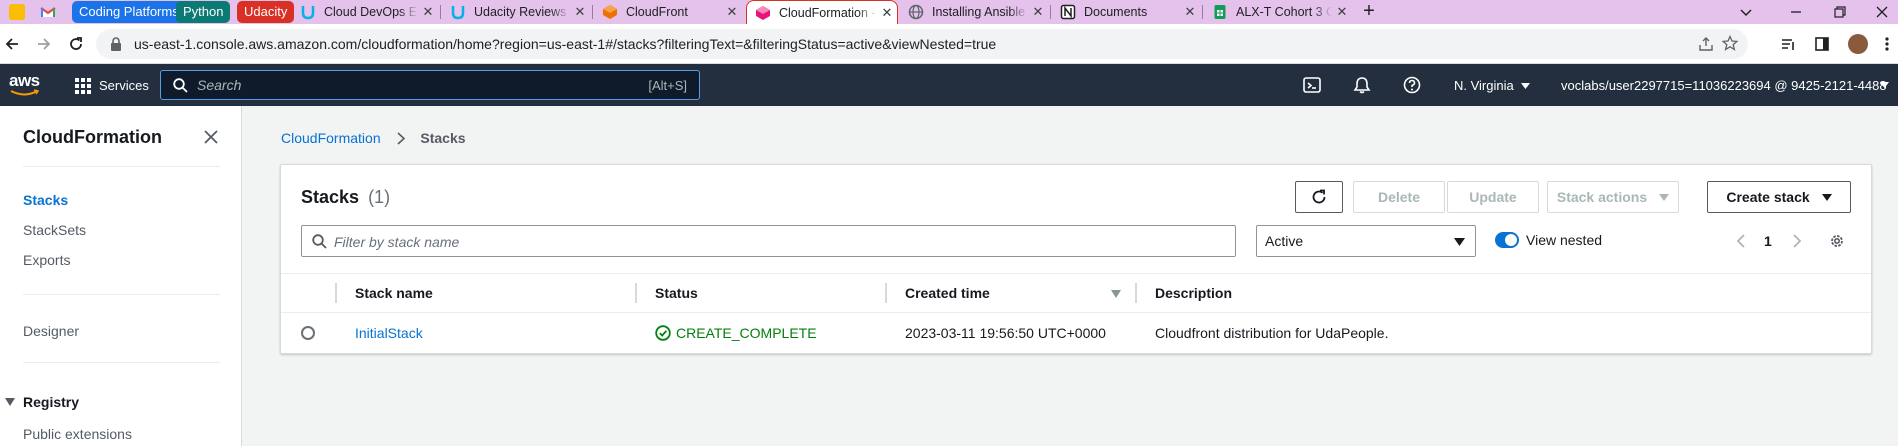 This screenshot has height=446, width=1898. Describe the element at coordinates (657, 12) in the screenshot. I see `tab-title: CloudFront` at that location.